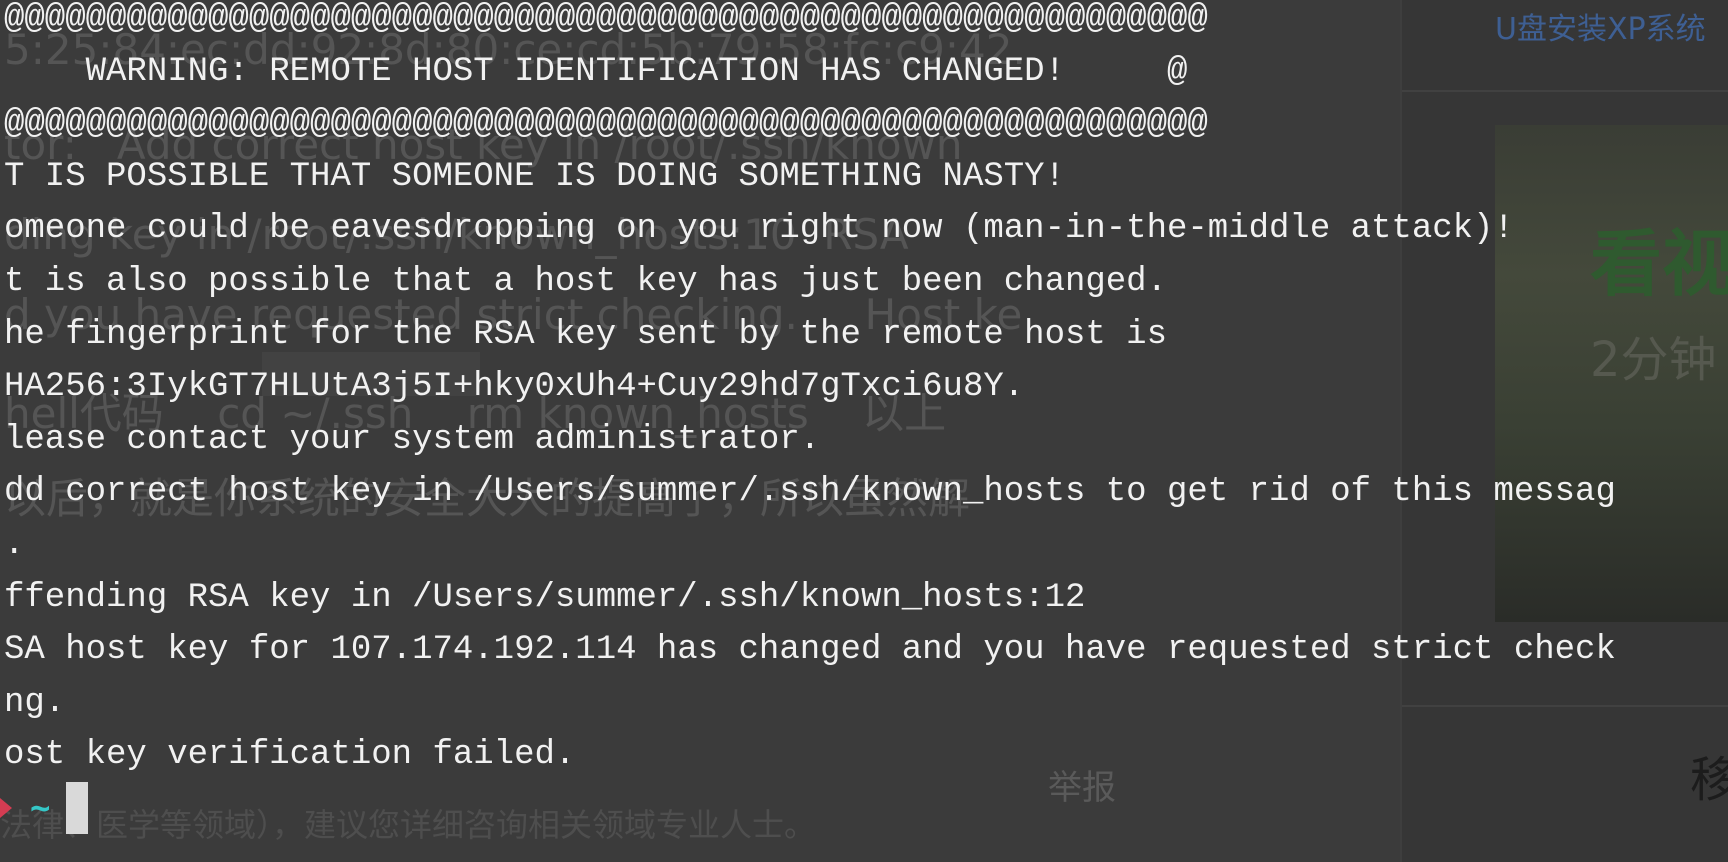 This screenshot has width=1728, height=862. What do you see at coordinates (40, 808) in the screenshot?
I see `prompt-directory: ~` at bounding box center [40, 808].